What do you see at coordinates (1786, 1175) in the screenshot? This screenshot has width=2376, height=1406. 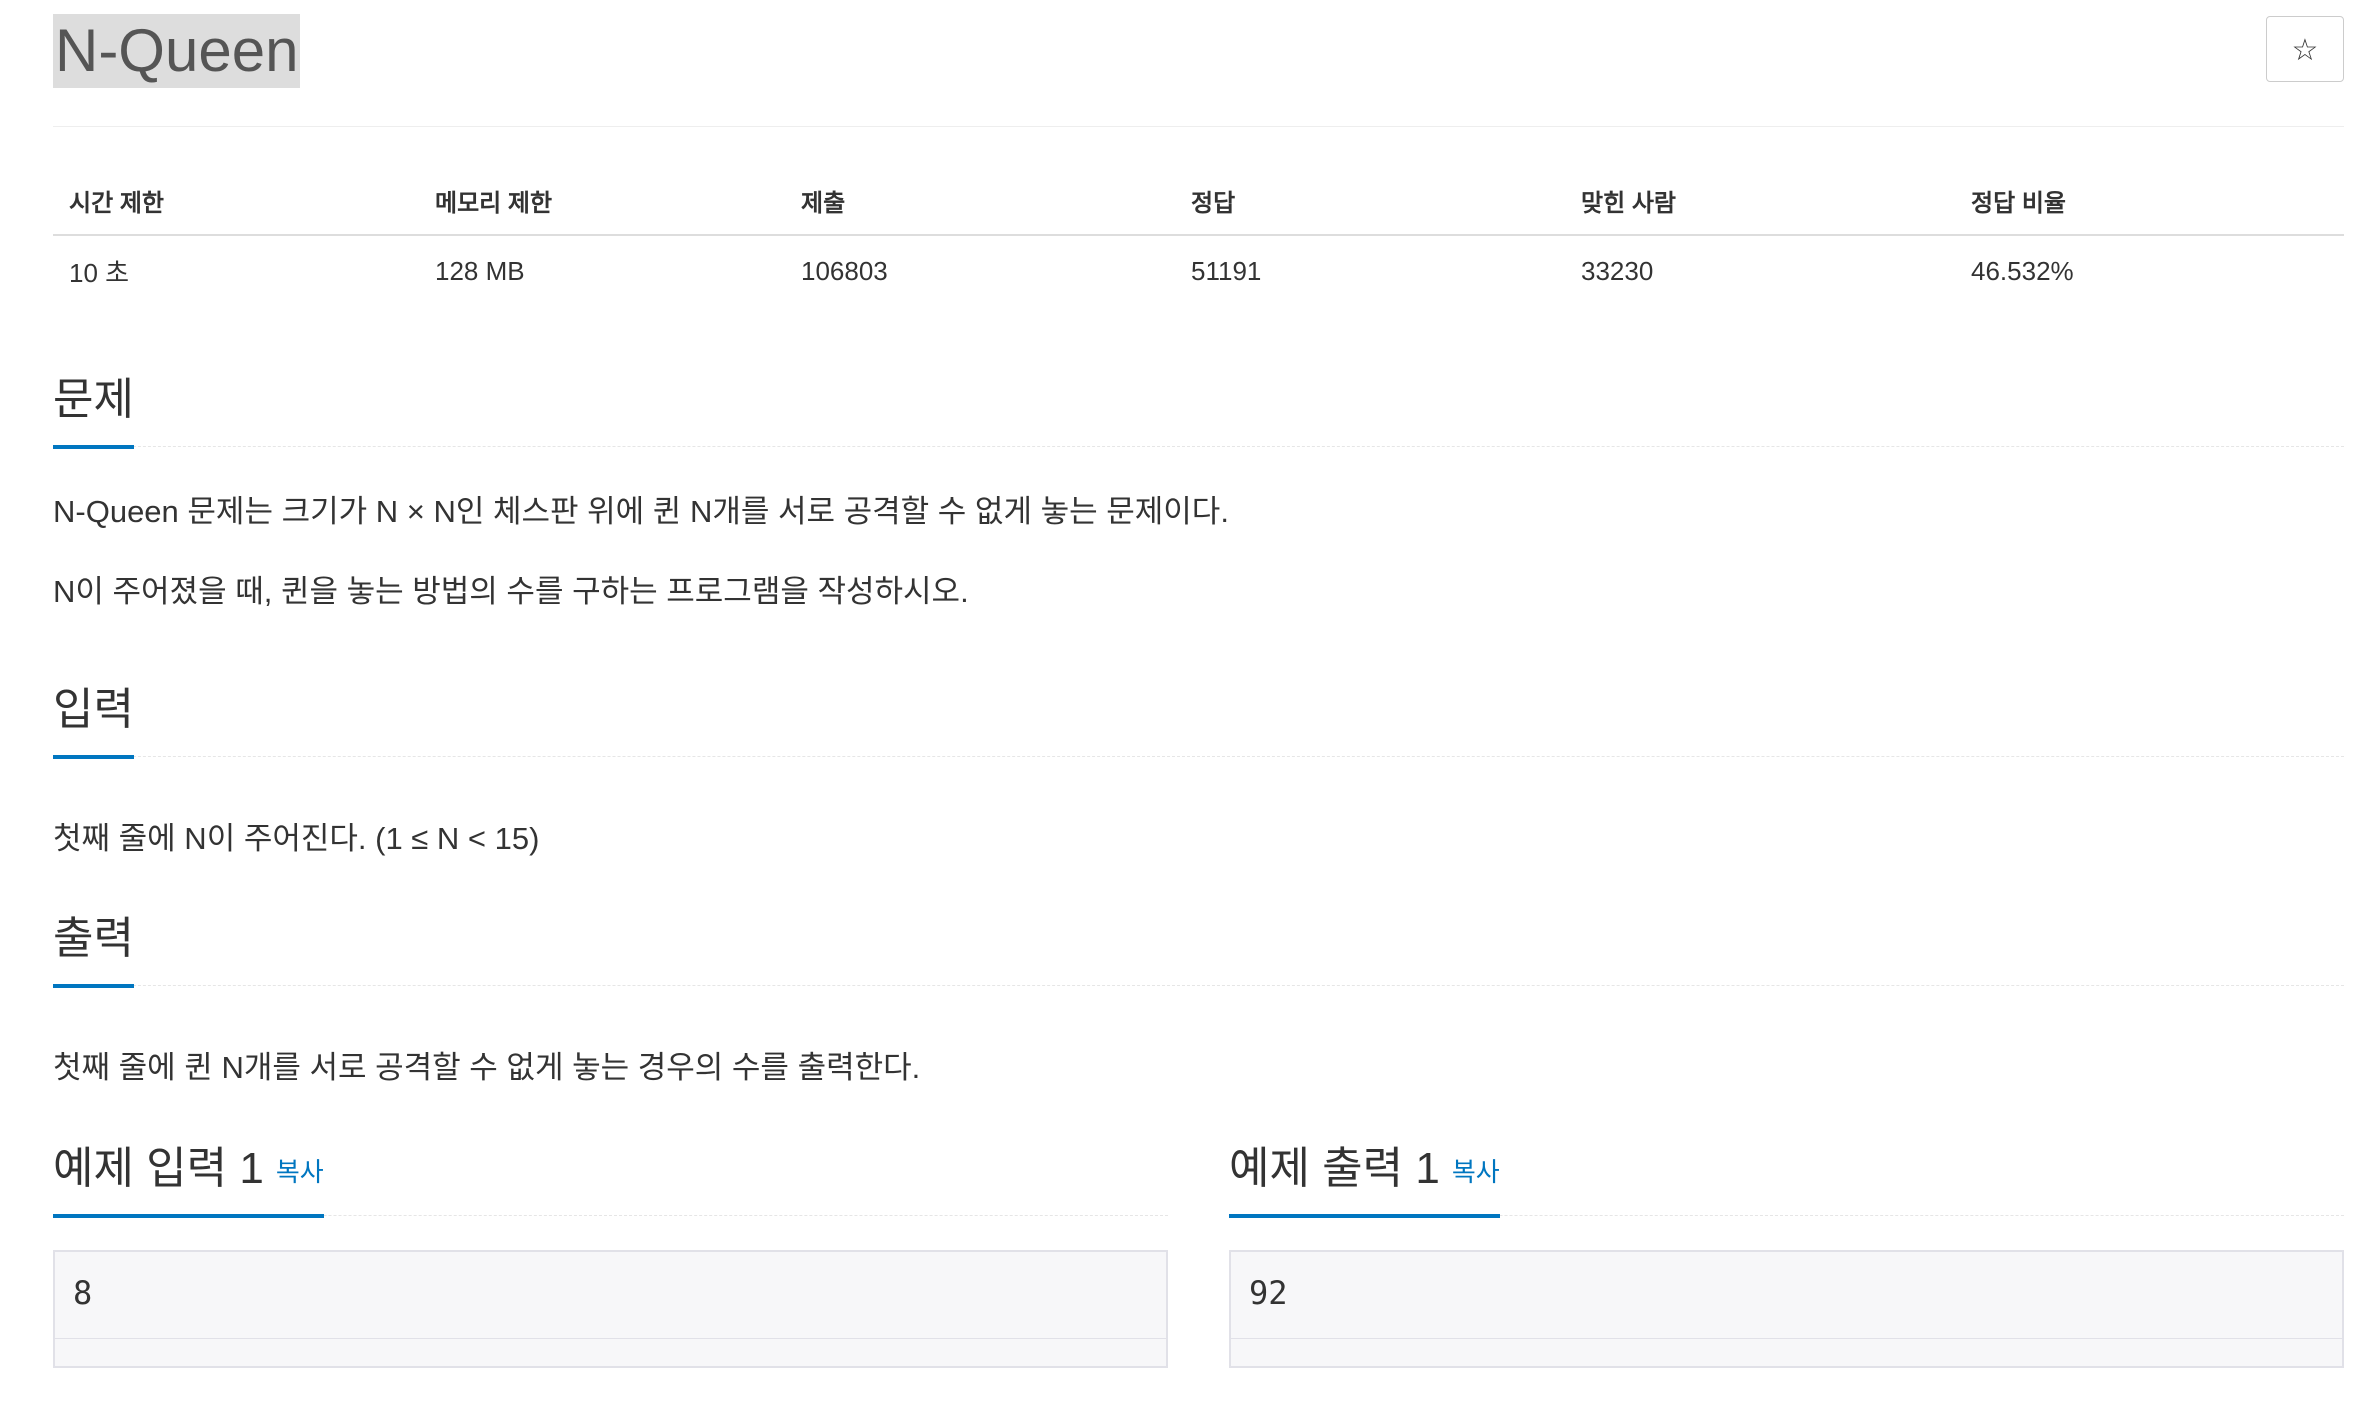 I see `sample-output-head: 예제 출력 1 복사` at bounding box center [1786, 1175].